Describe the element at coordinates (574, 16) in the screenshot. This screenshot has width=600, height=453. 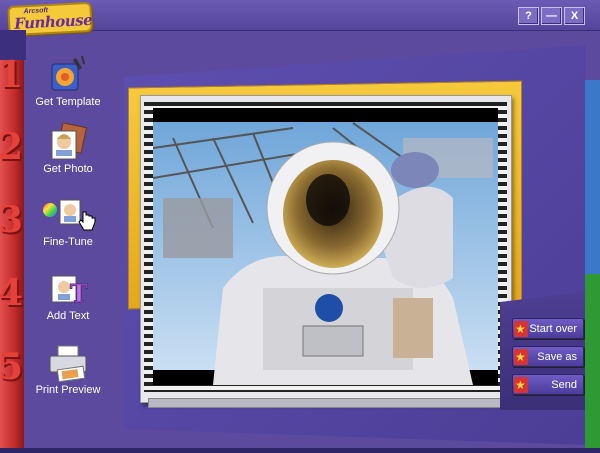
I see `close-button: X` at that location.